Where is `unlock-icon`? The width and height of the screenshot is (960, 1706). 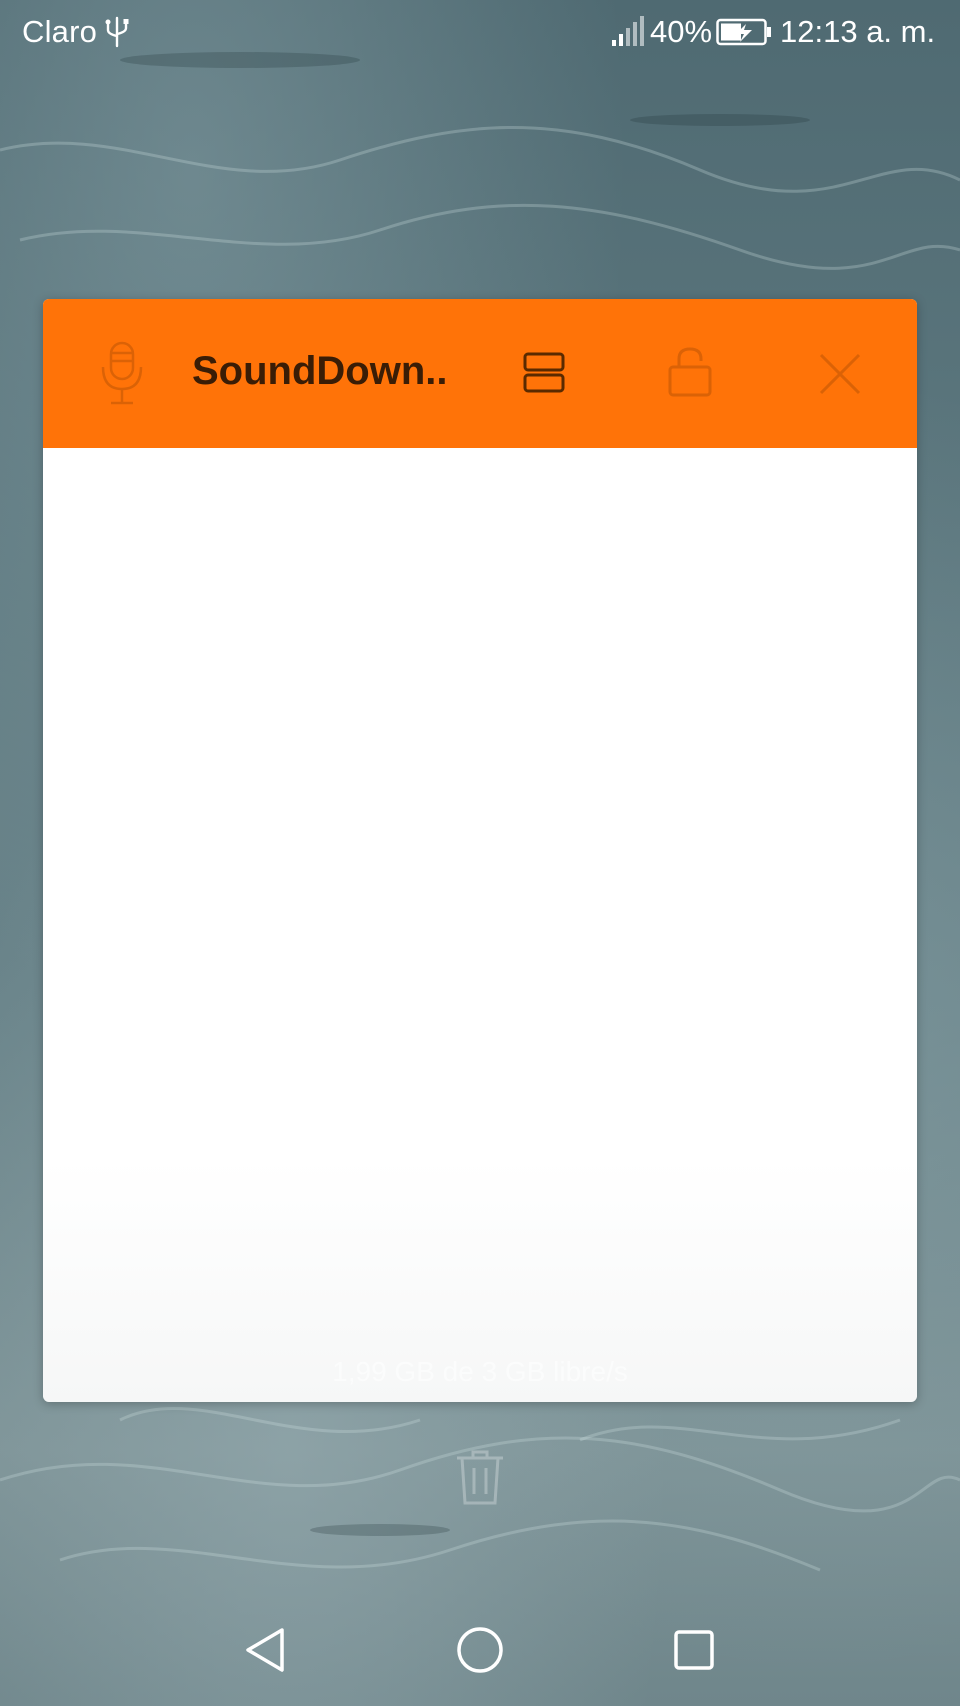 unlock-icon is located at coordinates (690, 371).